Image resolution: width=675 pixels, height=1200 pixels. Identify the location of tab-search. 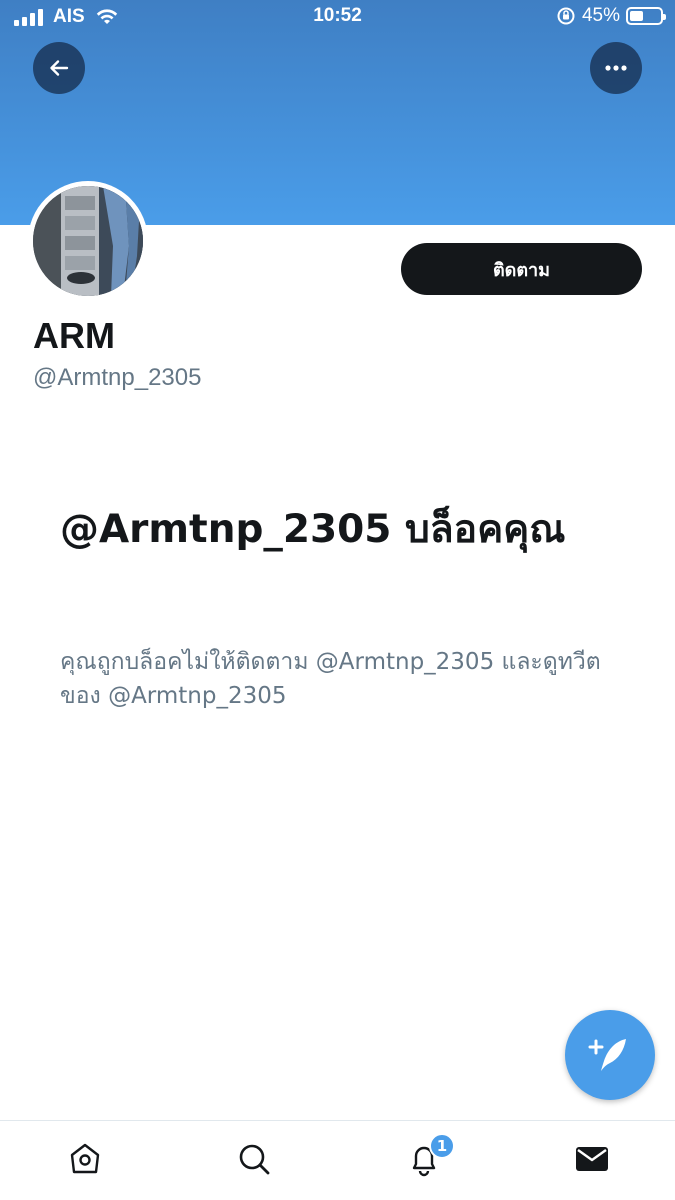
(254, 1159).